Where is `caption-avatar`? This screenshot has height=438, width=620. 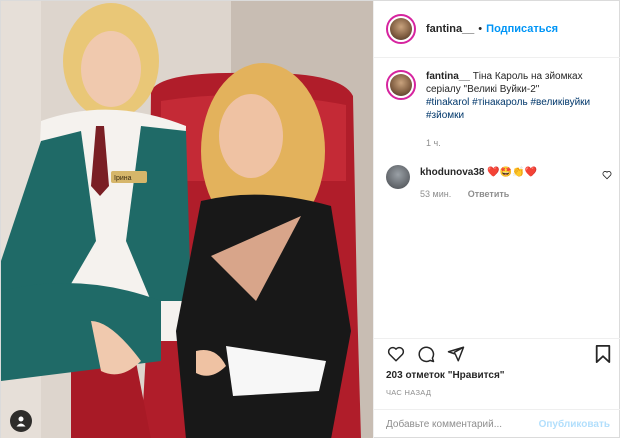 caption-avatar is located at coordinates (401, 85).